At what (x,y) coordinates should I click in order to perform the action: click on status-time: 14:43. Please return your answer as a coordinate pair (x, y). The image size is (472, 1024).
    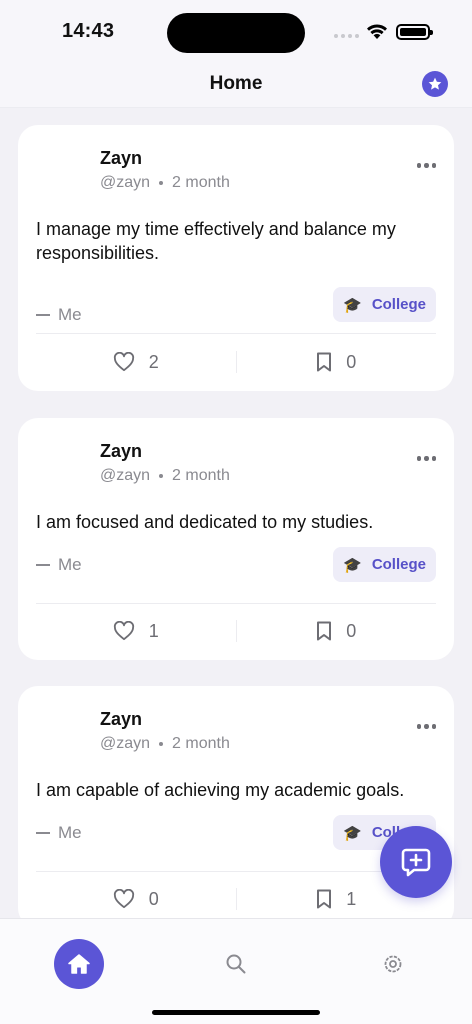
    Looking at the image, I should click on (88, 31).